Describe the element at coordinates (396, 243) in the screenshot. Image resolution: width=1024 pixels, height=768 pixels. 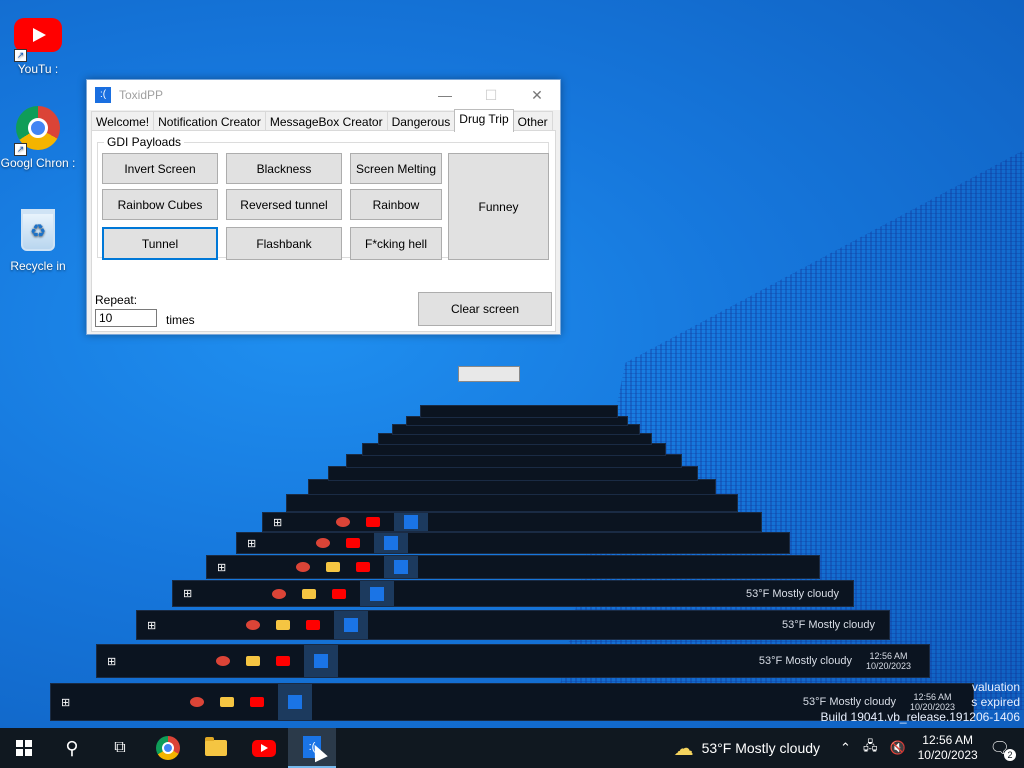
I see `fcking-hell-button: F*cking hell` at that location.